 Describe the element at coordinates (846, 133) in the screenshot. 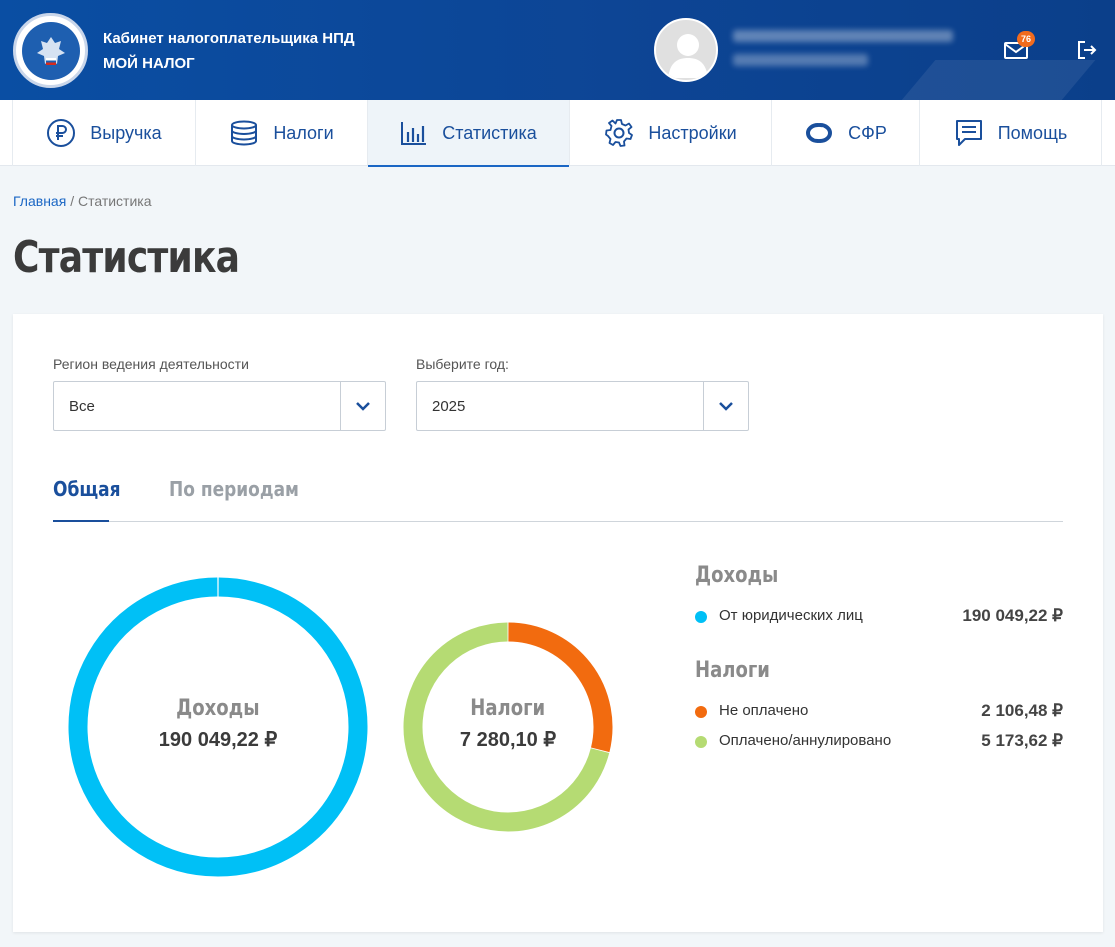

I see `nav-item-sfr: СФР` at that location.